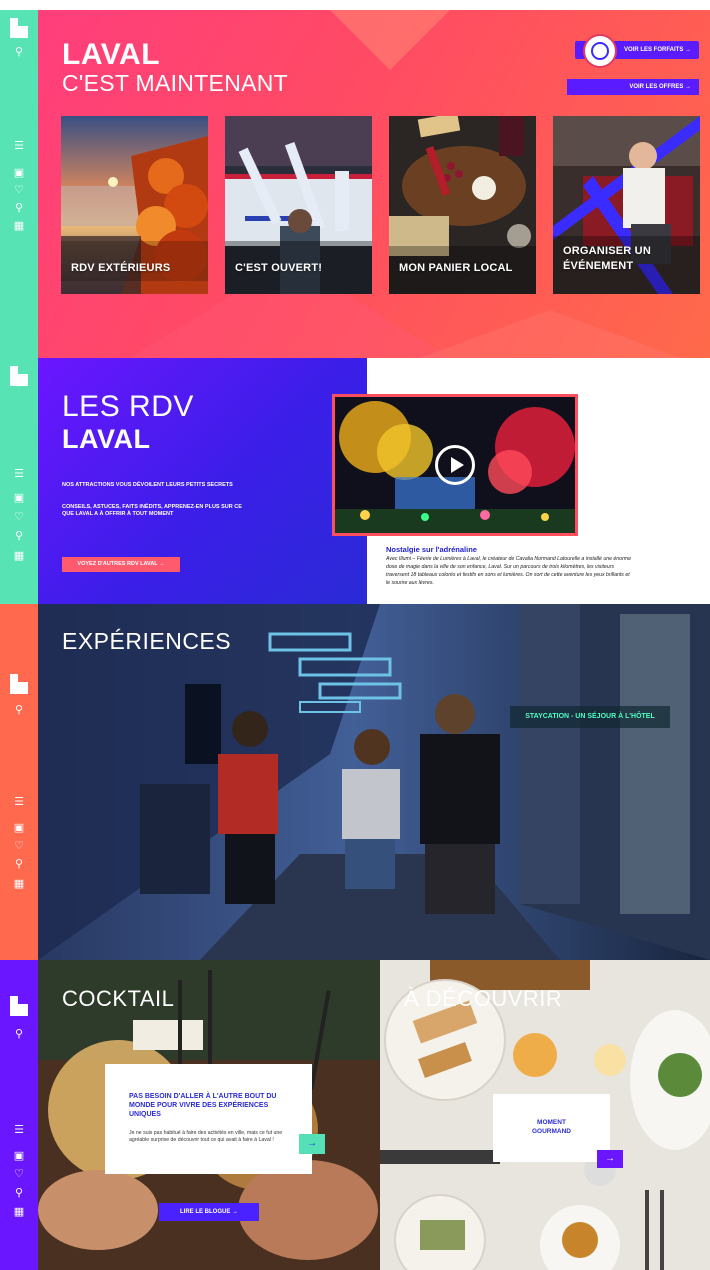  I want to click on video-player, so click(455, 465).